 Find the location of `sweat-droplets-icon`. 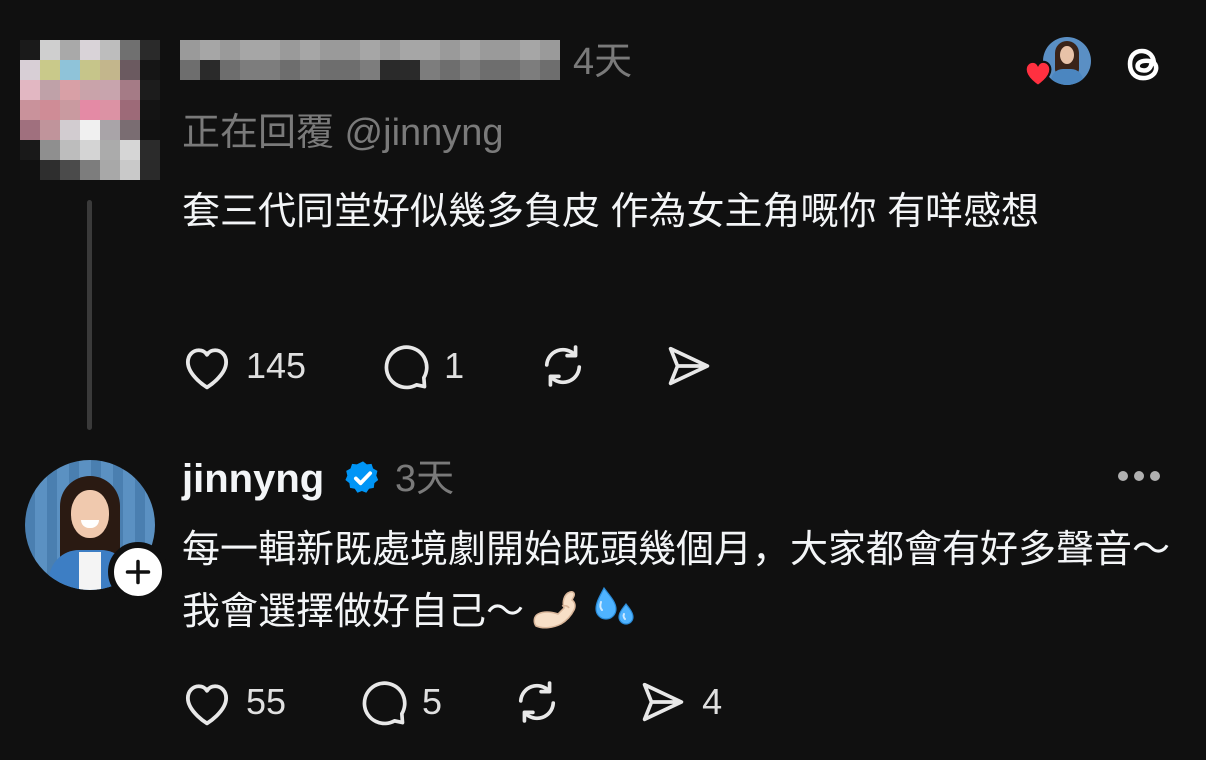

sweat-droplets-icon is located at coordinates (614, 605).